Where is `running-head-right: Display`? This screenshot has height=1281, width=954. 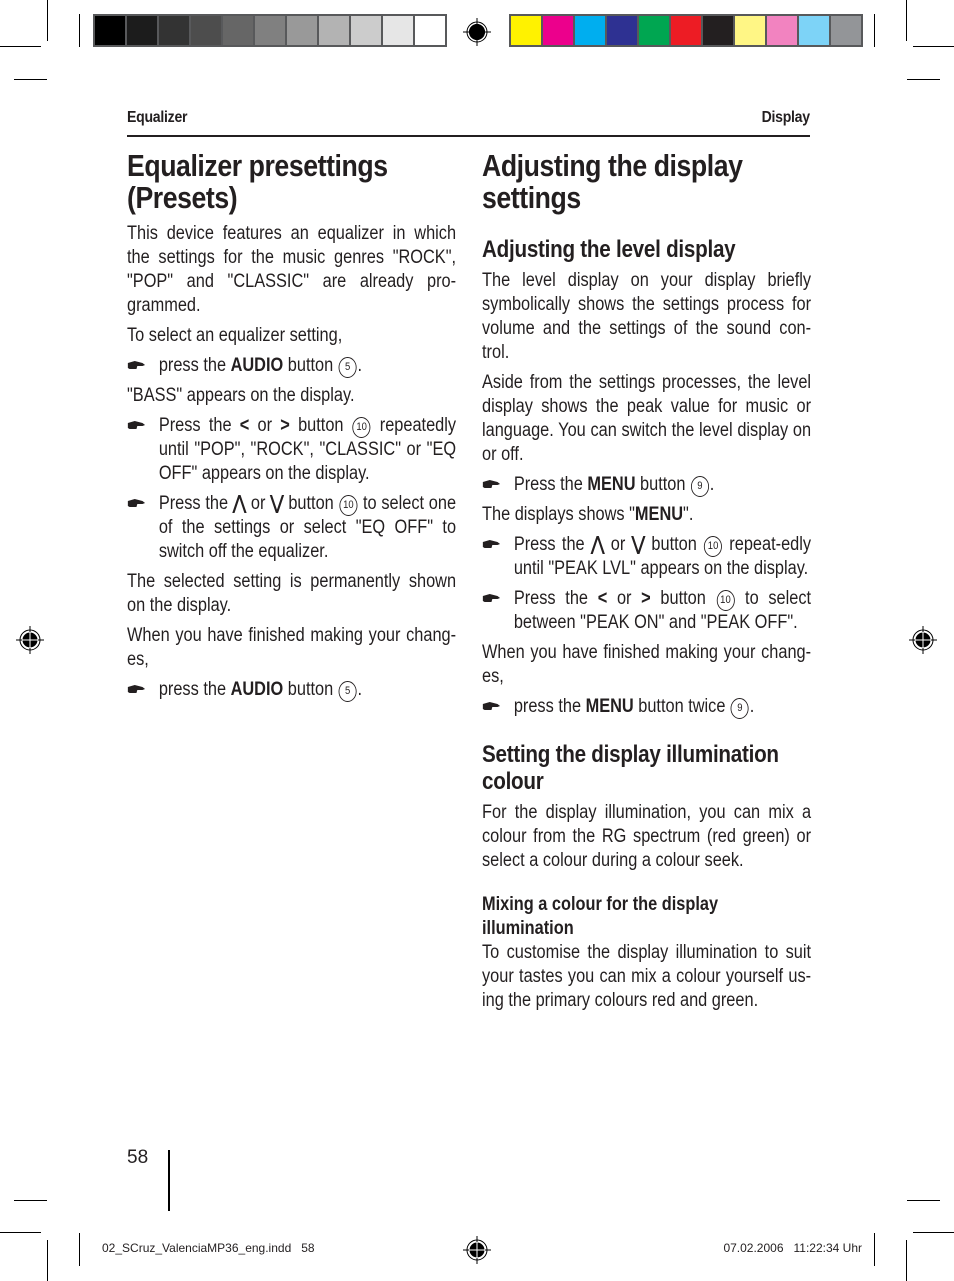
running-head-right: Display is located at coordinates (786, 117).